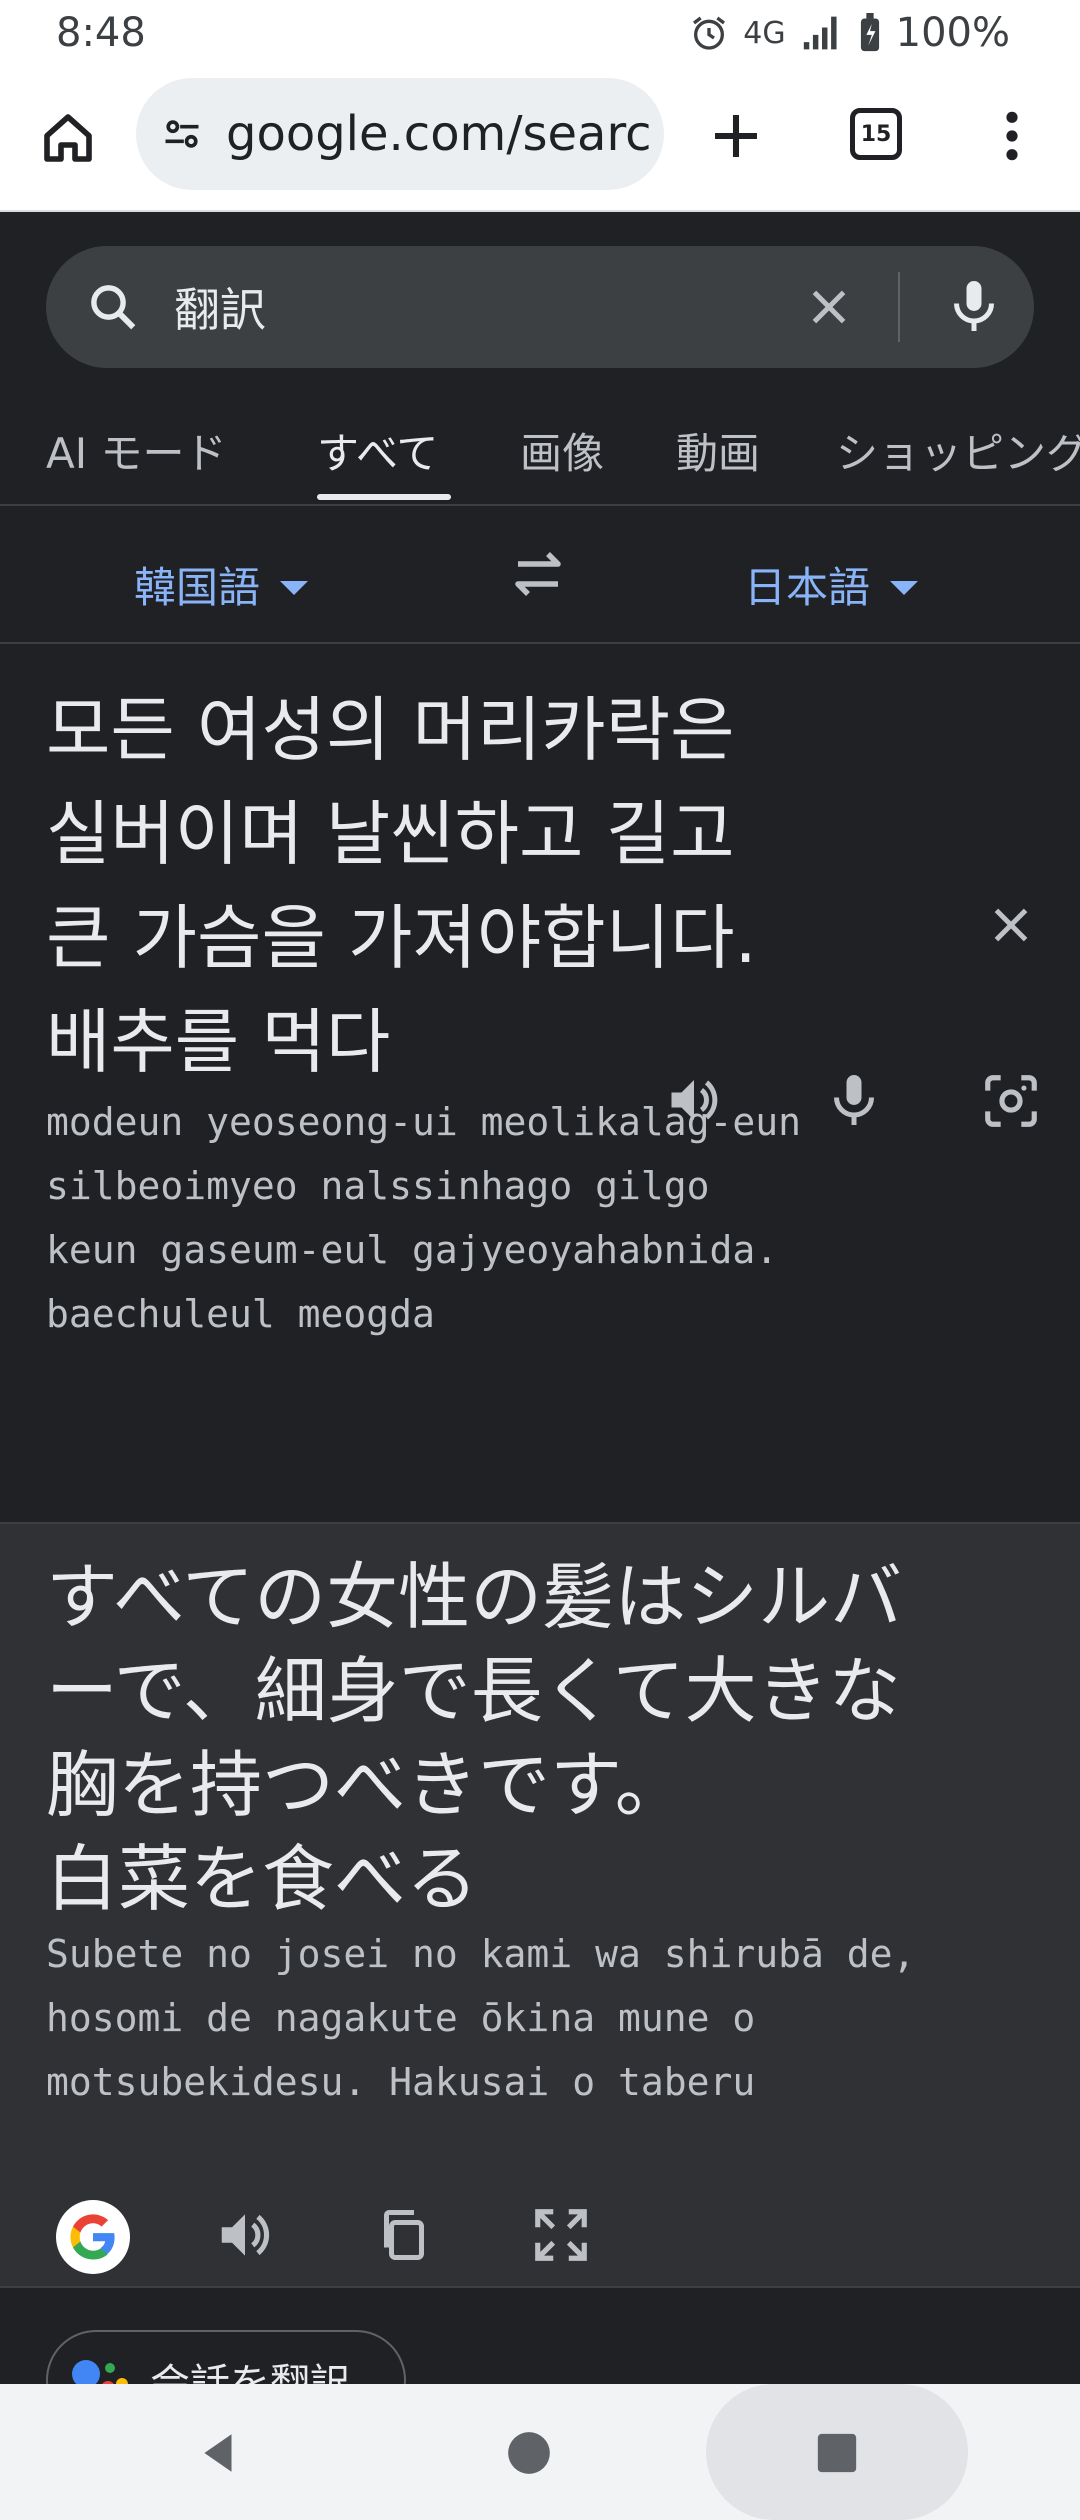  Describe the element at coordinates (561, 2235) in the screenshot. I see `fullscreen-icon` at that location.